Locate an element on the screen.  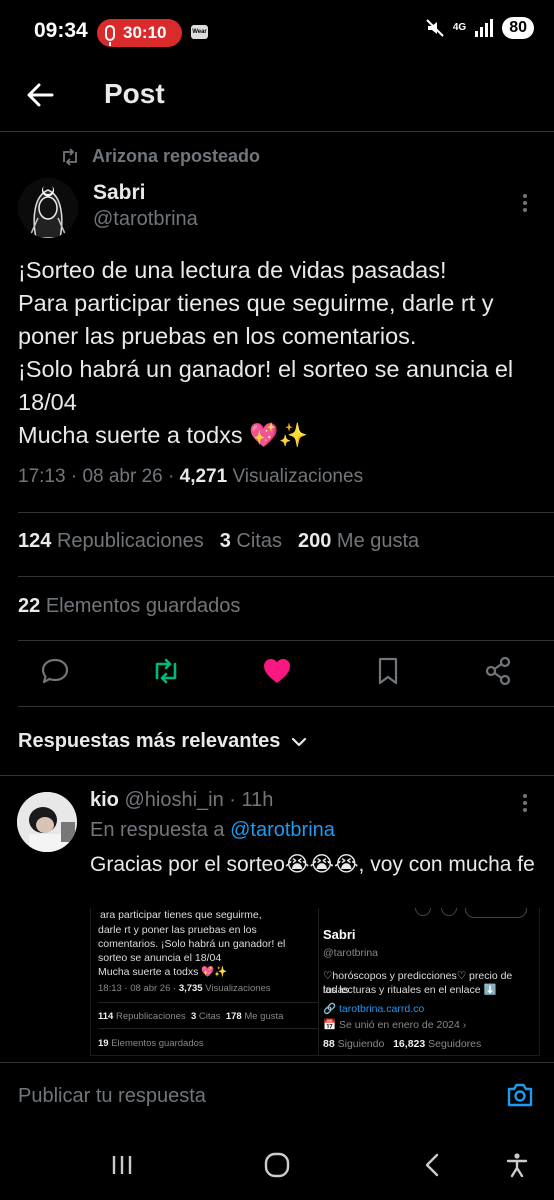
sort-label: Respuestas más relevantes is located at coordinates (149, 741).